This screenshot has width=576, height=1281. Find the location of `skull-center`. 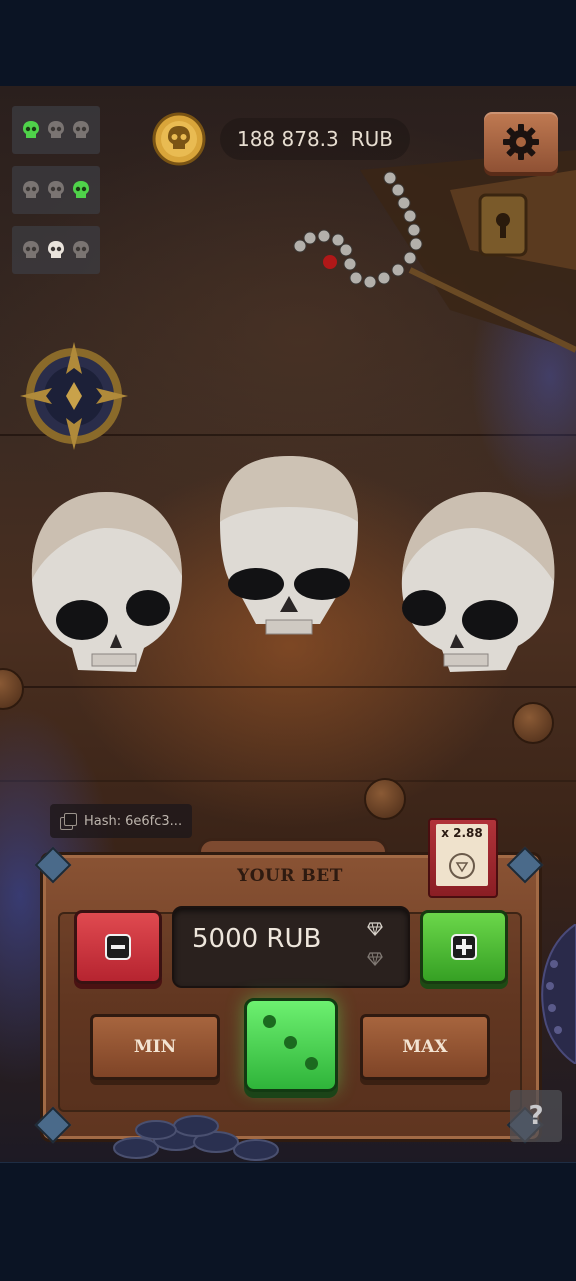

skull-center is located at coordinates (289, 545).